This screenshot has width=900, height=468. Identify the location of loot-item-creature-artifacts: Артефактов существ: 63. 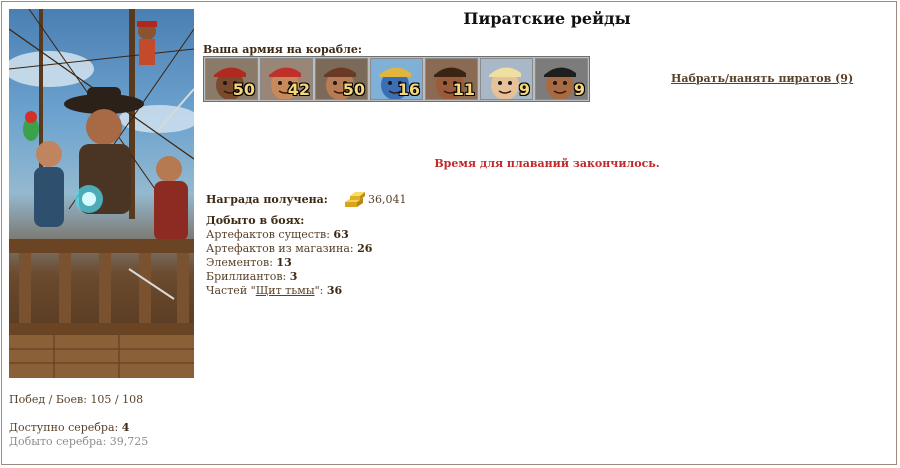
(277, 234).